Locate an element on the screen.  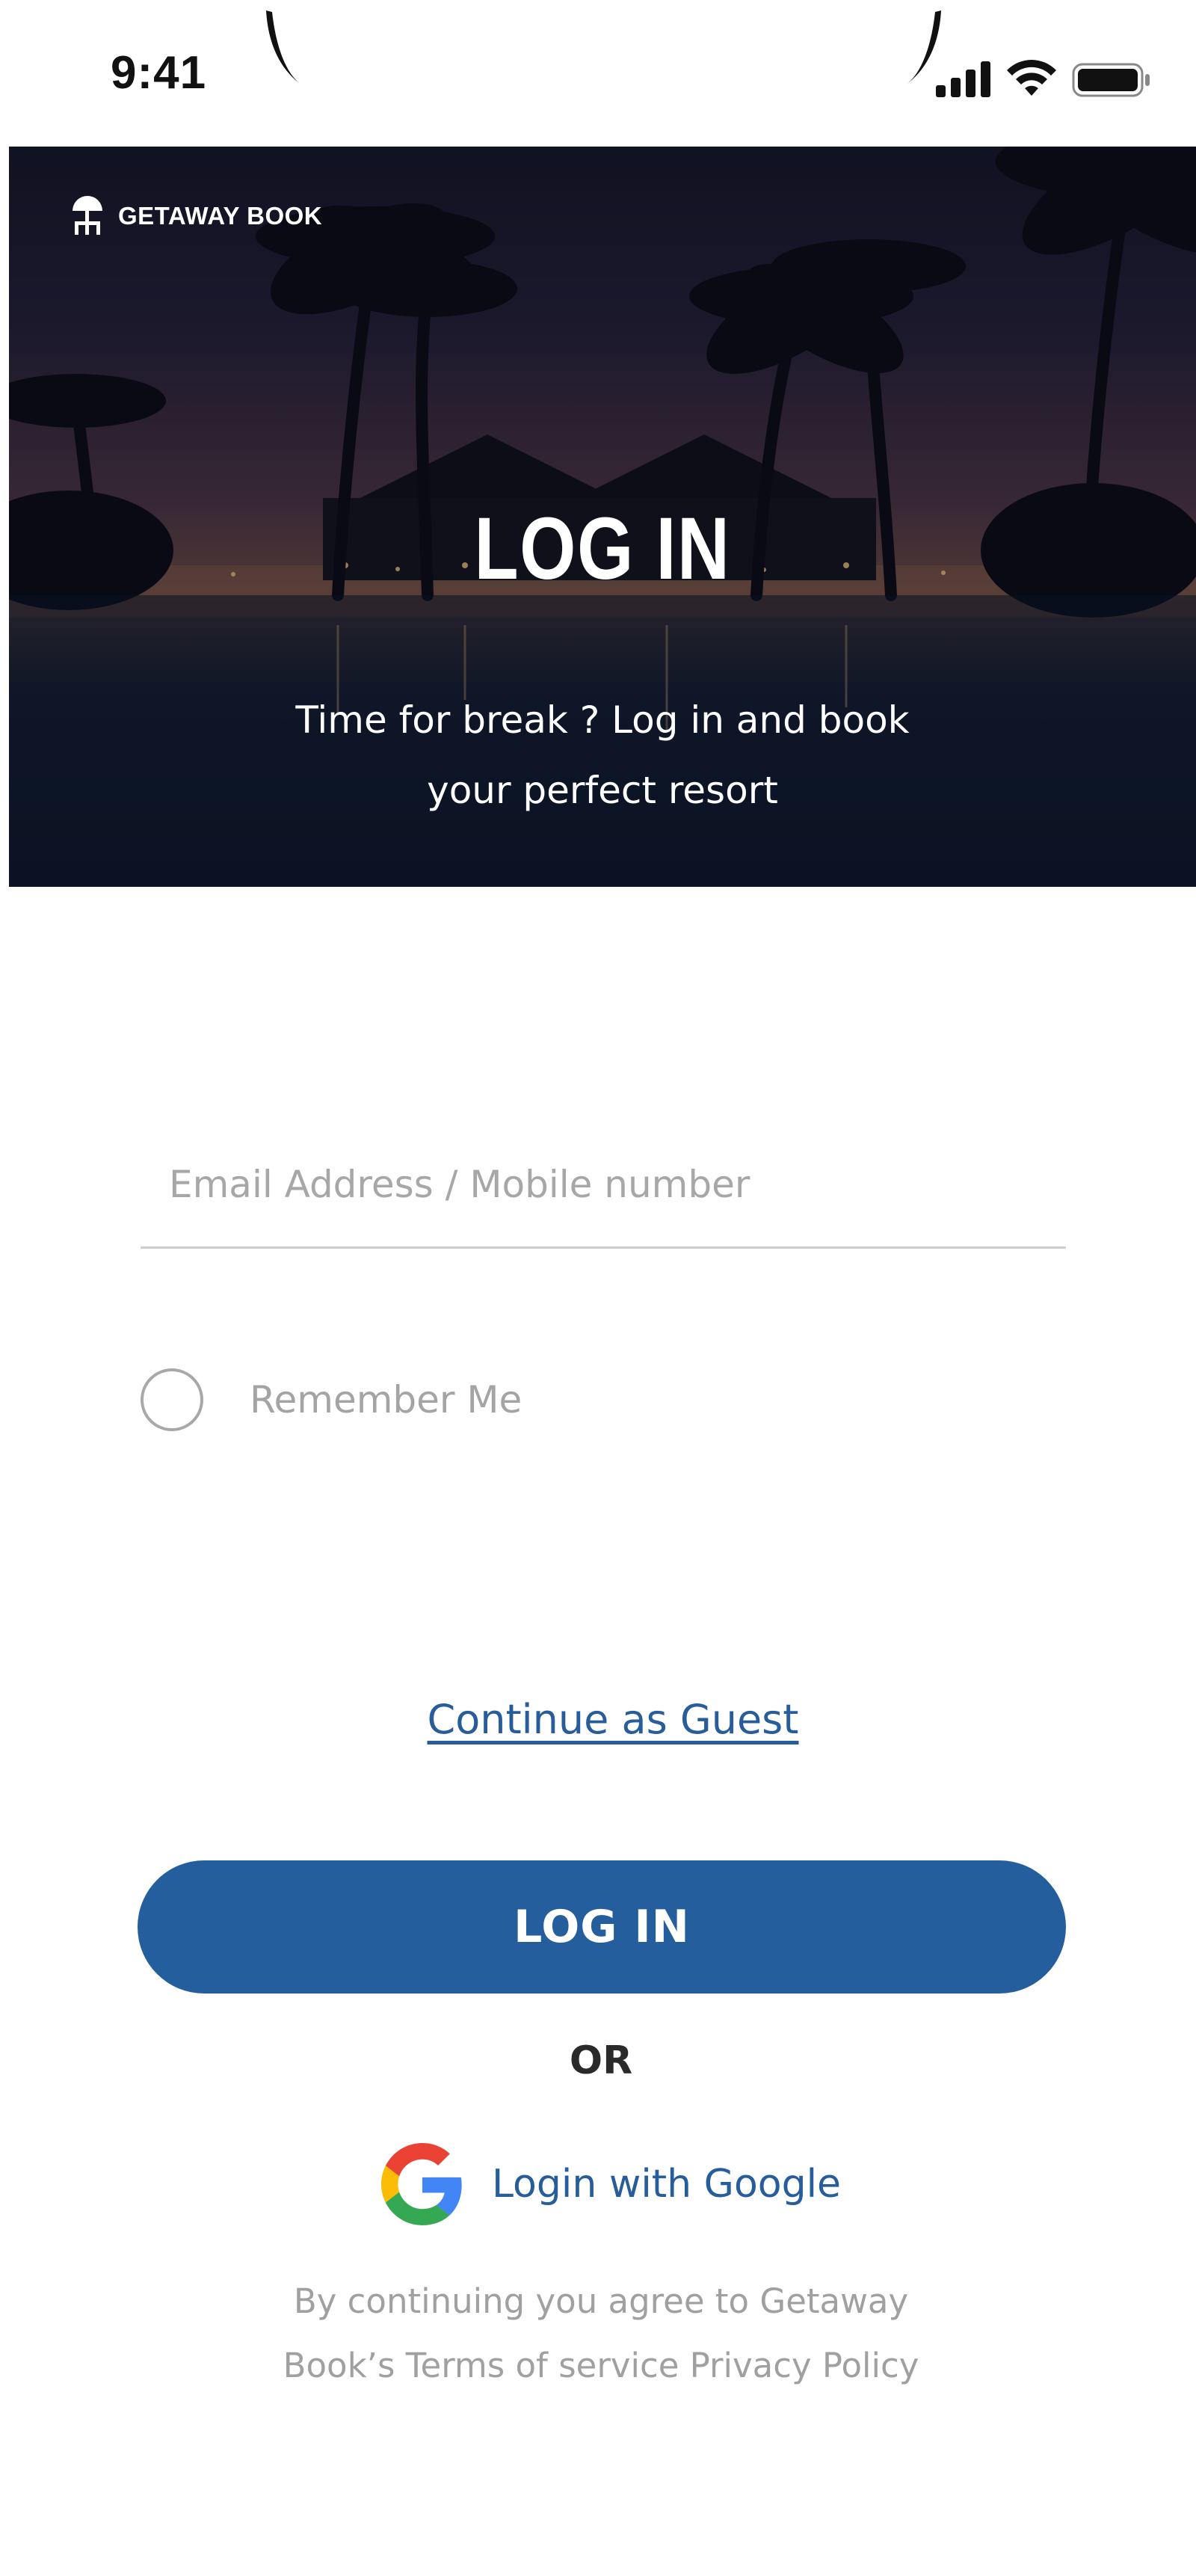
login-with-google-label: Login with Google is located at coordinates (667, 2184).